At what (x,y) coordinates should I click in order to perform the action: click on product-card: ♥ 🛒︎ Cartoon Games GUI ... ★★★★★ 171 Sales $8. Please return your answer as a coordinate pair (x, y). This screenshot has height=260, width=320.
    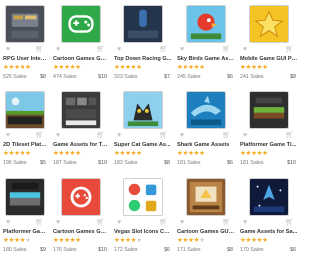
    Looking at the image, I should click on (205, 216).